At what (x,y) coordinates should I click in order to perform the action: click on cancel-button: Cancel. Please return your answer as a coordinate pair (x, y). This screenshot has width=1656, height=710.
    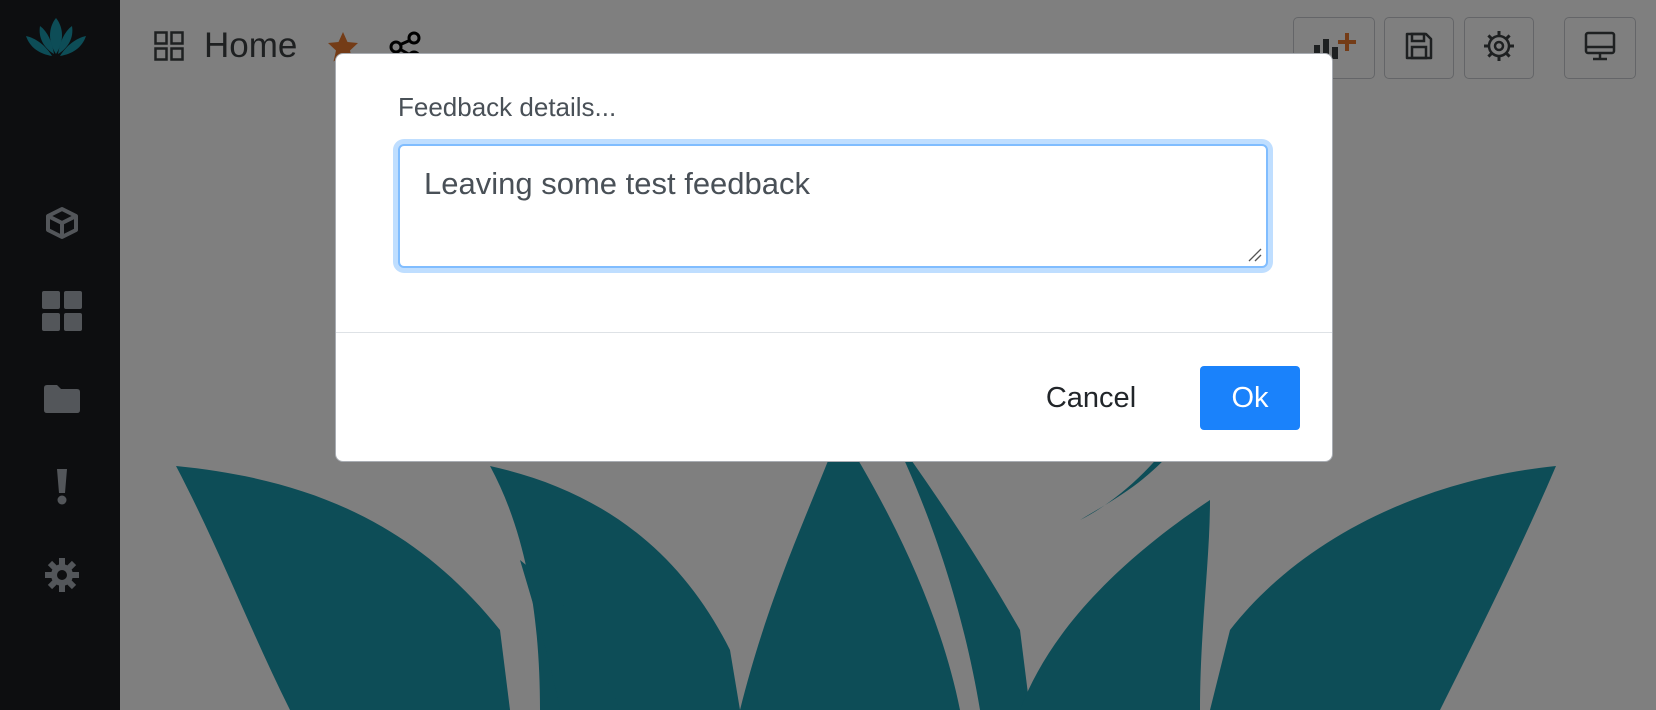
    Looking at the image, I should click on (1091, 398).